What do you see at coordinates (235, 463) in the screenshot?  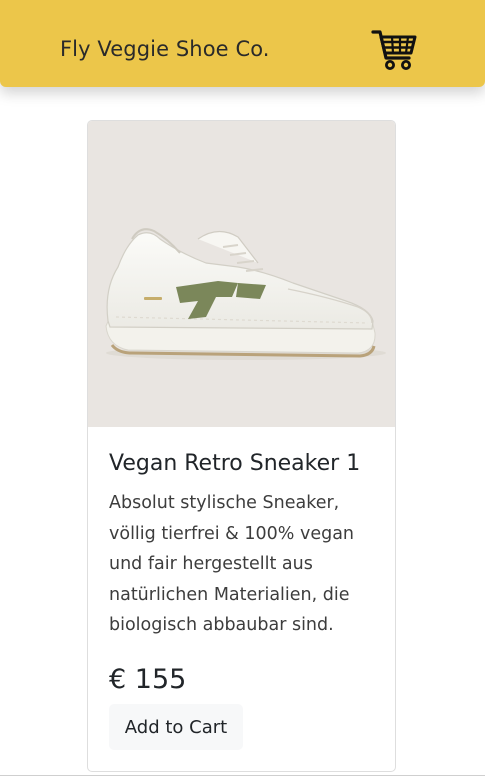 I see `product-title: Vegan Retro Sneaker 1` at bounding box center [235, 463].